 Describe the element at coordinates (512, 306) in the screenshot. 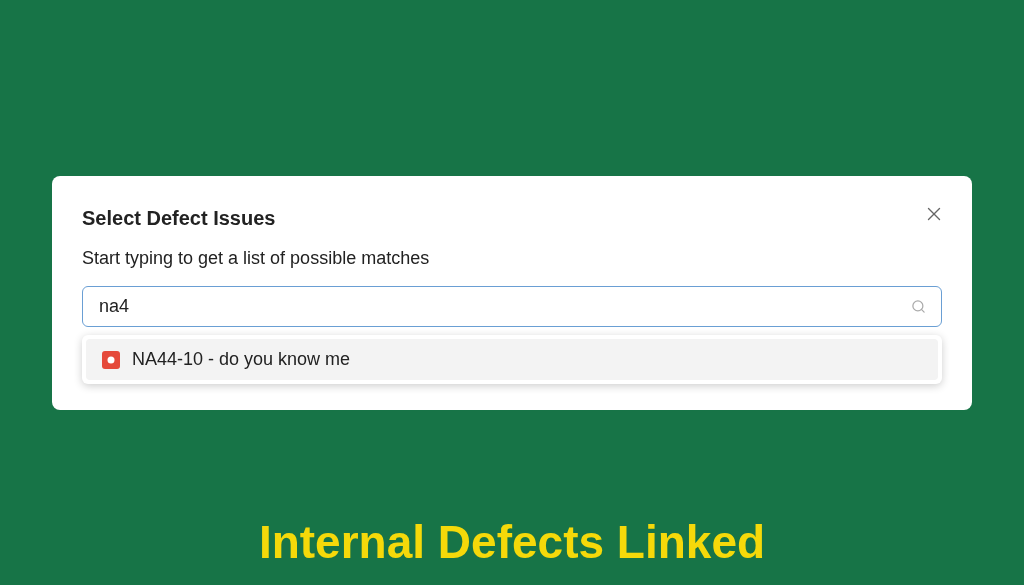

I see `search-field: na4` at that location.